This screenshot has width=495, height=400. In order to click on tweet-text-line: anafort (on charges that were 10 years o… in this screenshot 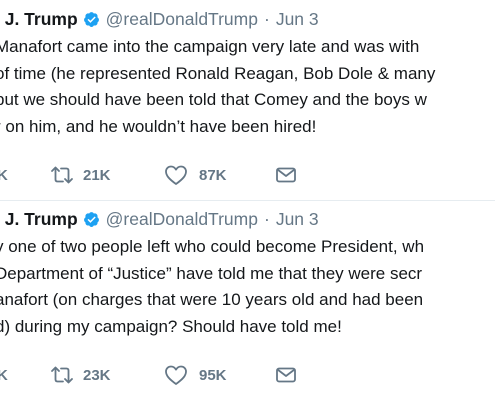, I will do `click(212, 299)`.